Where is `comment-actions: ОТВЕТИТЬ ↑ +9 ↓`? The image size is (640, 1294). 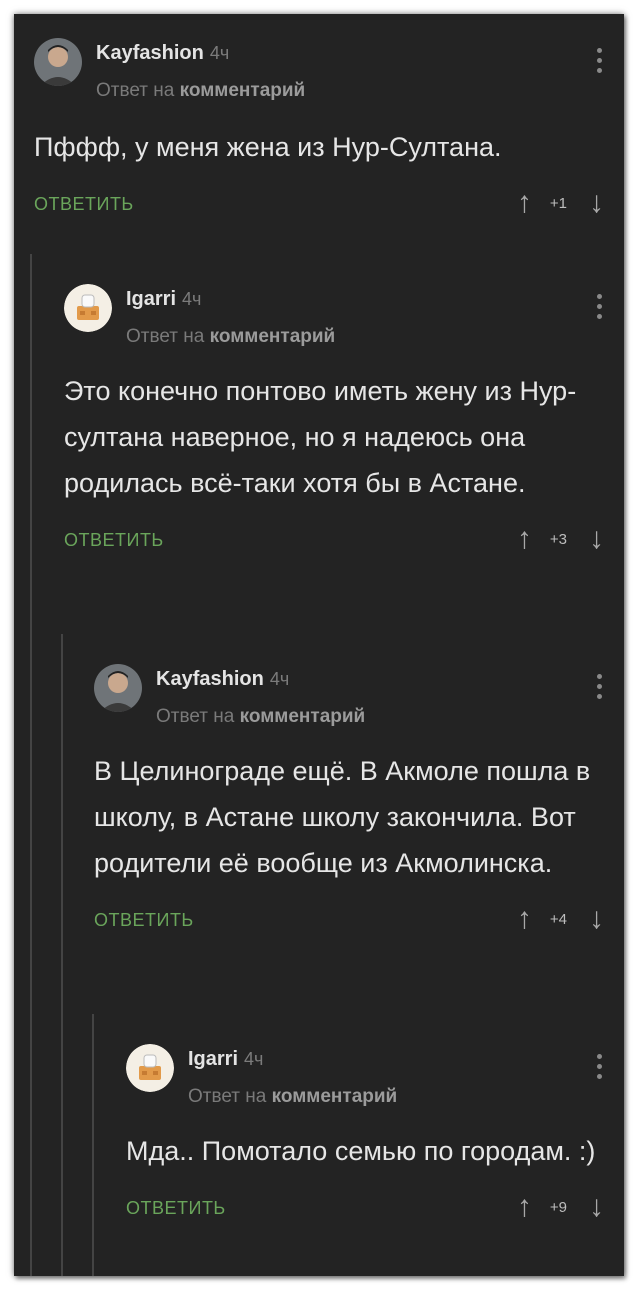
comment-actions: ОТВЕТИТЬ ↑ +9 ↓ is located at coordinates (365, 1210).